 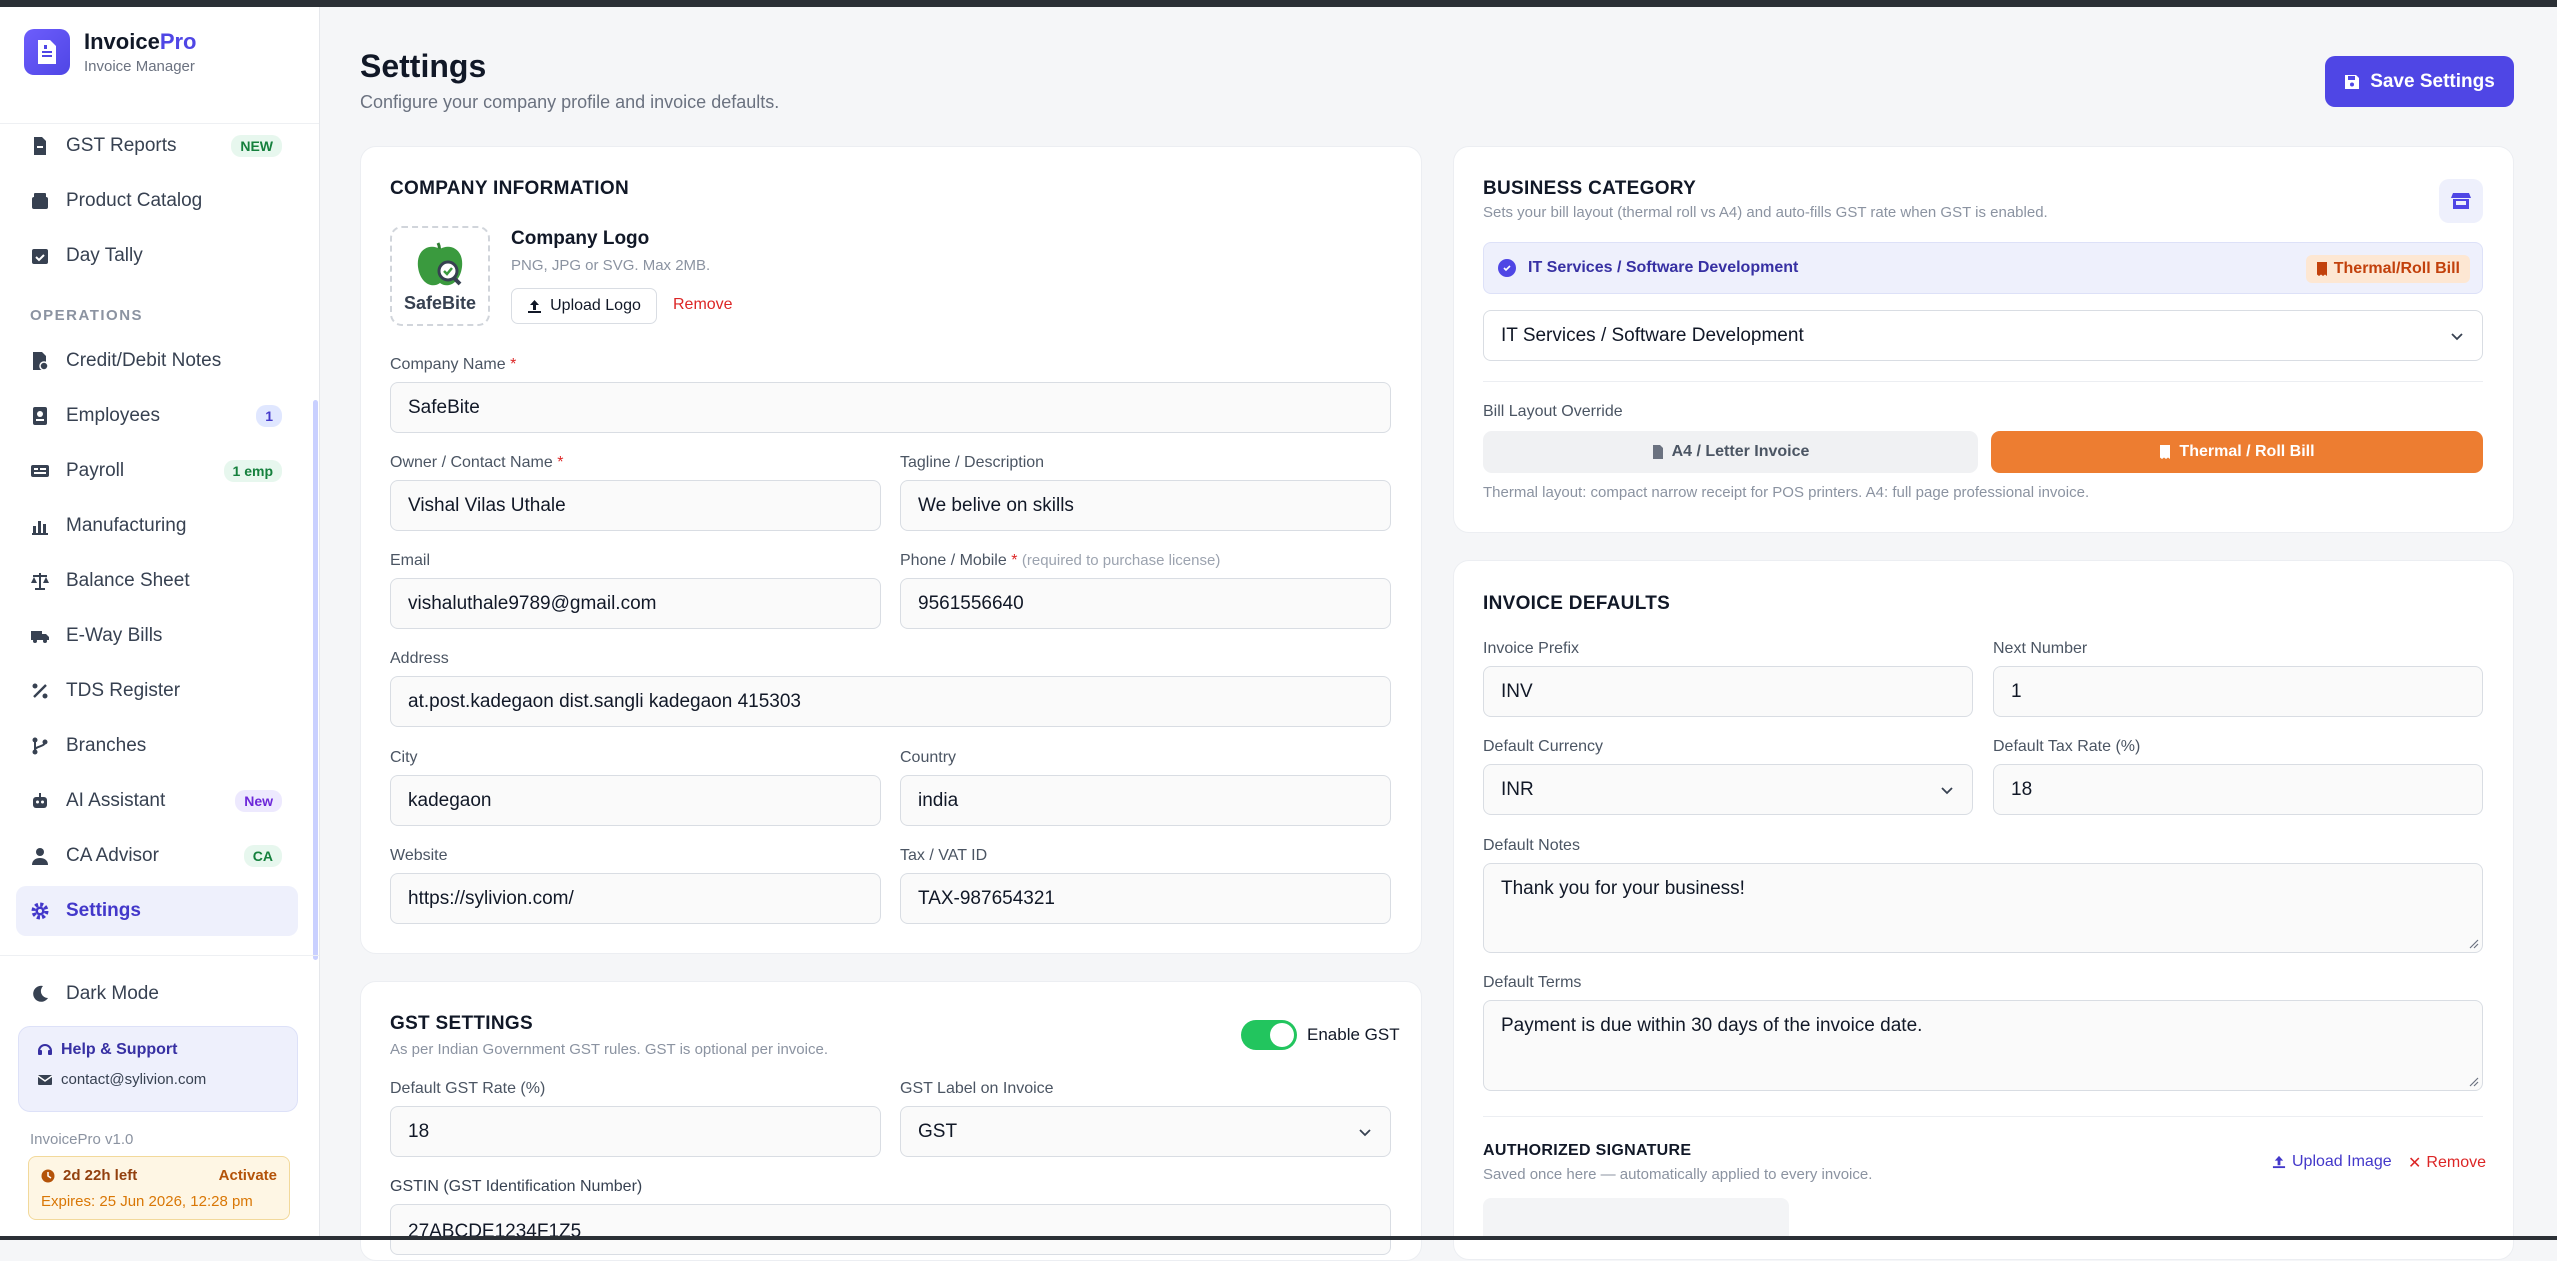 What do you see at coordinates (419, 658) in the screenshot?
I see `address-label: Address` at bounding box center [419, 658].